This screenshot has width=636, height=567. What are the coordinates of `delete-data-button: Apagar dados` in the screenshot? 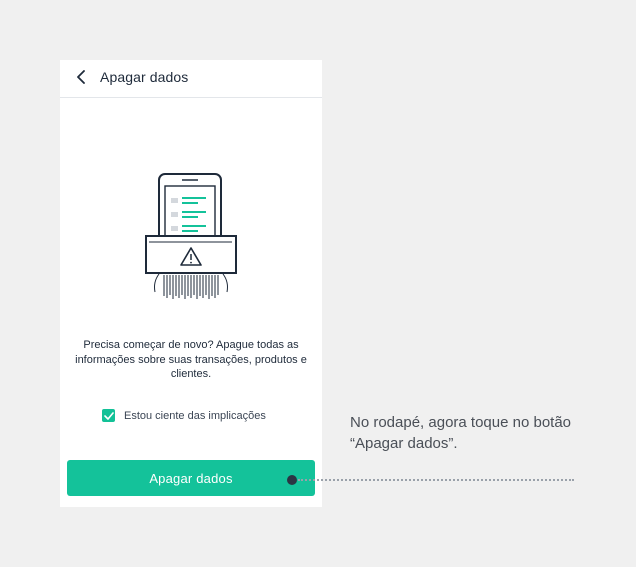 It's located at (191, 478).